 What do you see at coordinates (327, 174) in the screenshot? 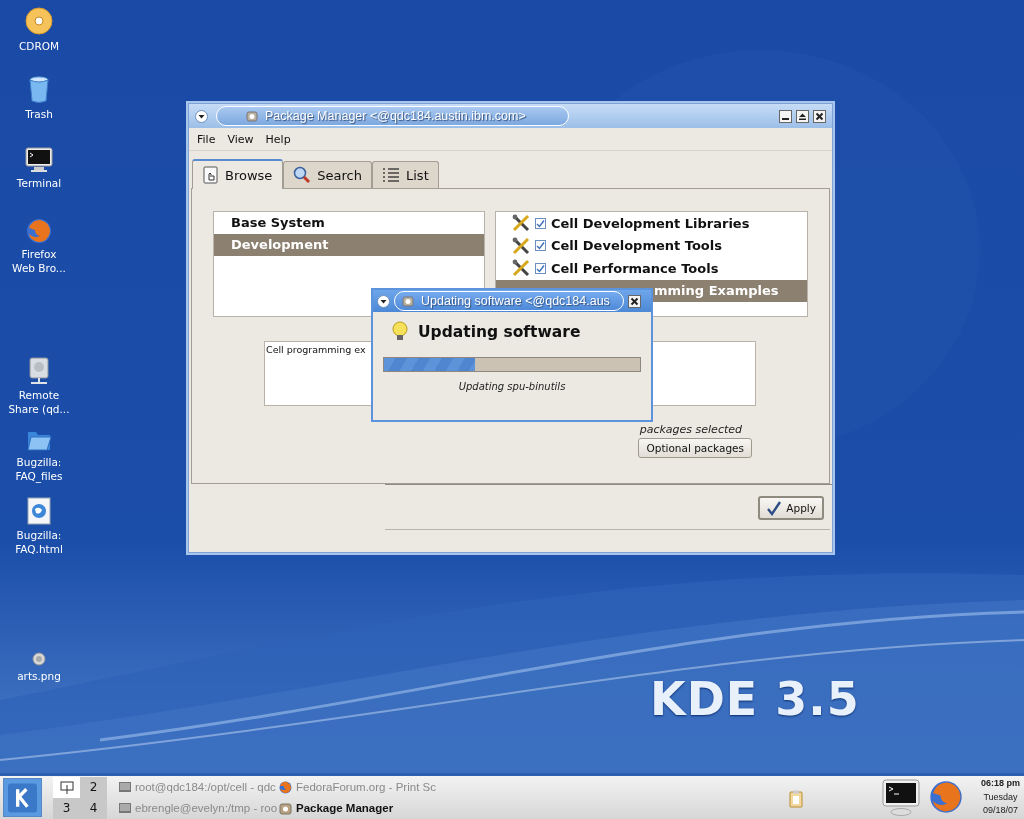
I see `tab: Search` at bounding box center [327, 174].